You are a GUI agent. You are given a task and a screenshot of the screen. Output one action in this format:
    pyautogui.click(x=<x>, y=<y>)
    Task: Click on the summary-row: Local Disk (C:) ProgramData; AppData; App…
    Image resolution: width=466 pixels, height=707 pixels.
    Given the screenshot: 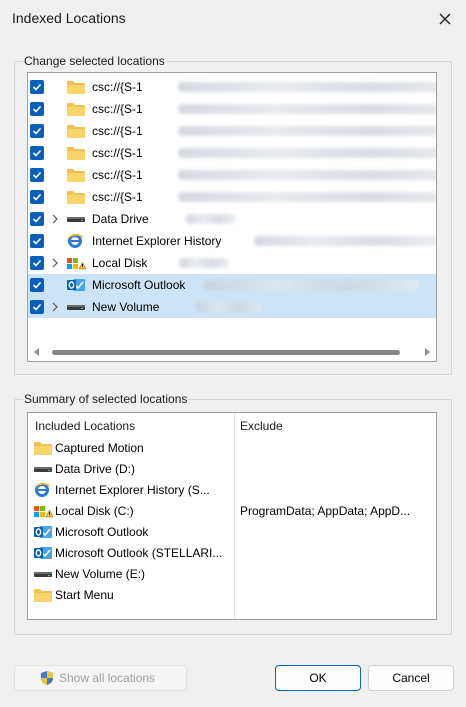 What is the action you would take?
    pyautogui.click(x=232, y=511)
    